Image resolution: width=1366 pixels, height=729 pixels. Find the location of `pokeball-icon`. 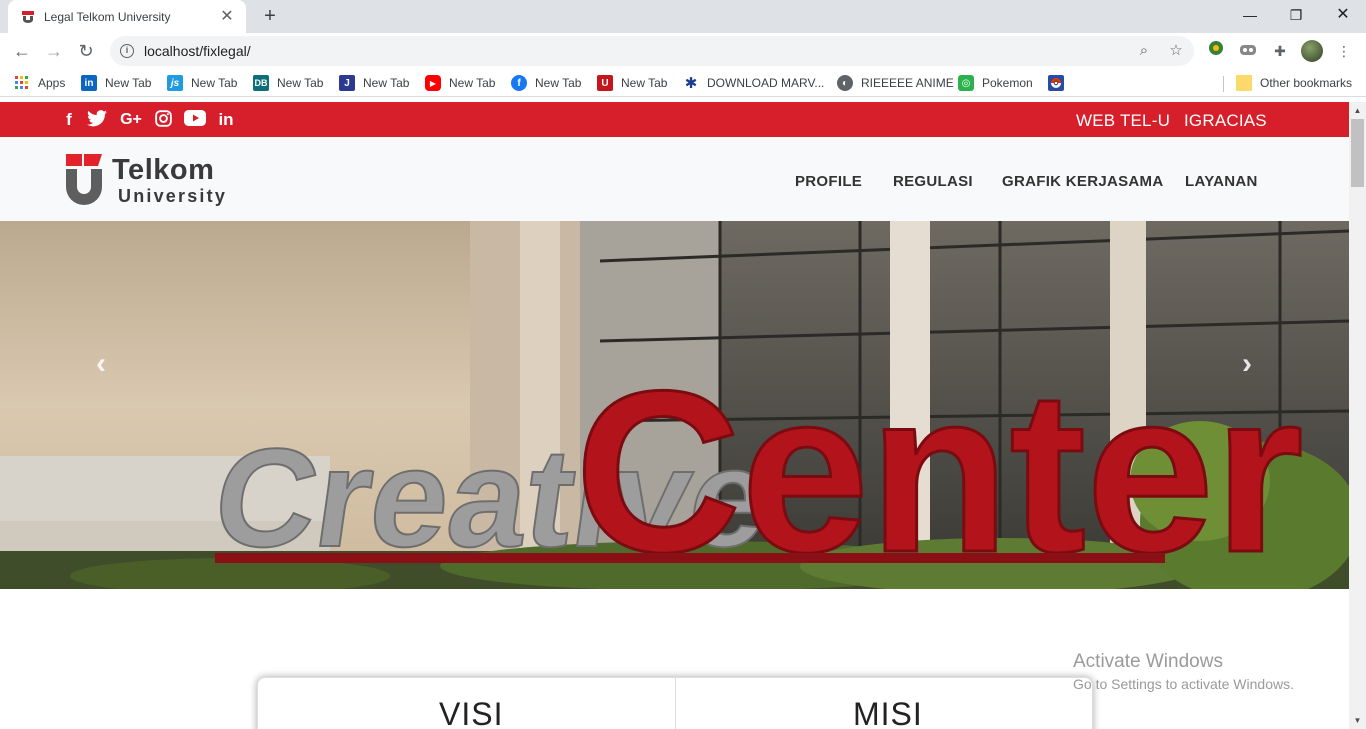

pokeball-icon is located at coordinates (1056, 83).